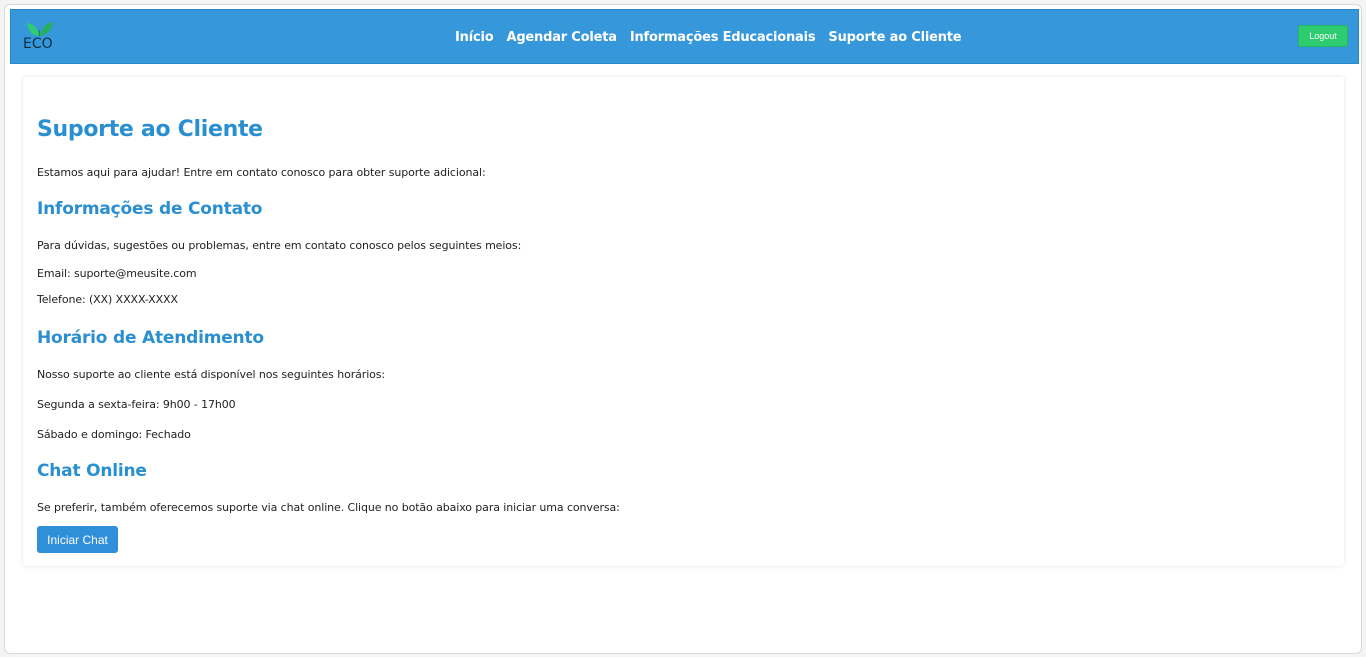  What do you see at coordinates (474, 37) in the screenshot?
I see `nav-link-inicio: Início` at bounding box center [474, 37].